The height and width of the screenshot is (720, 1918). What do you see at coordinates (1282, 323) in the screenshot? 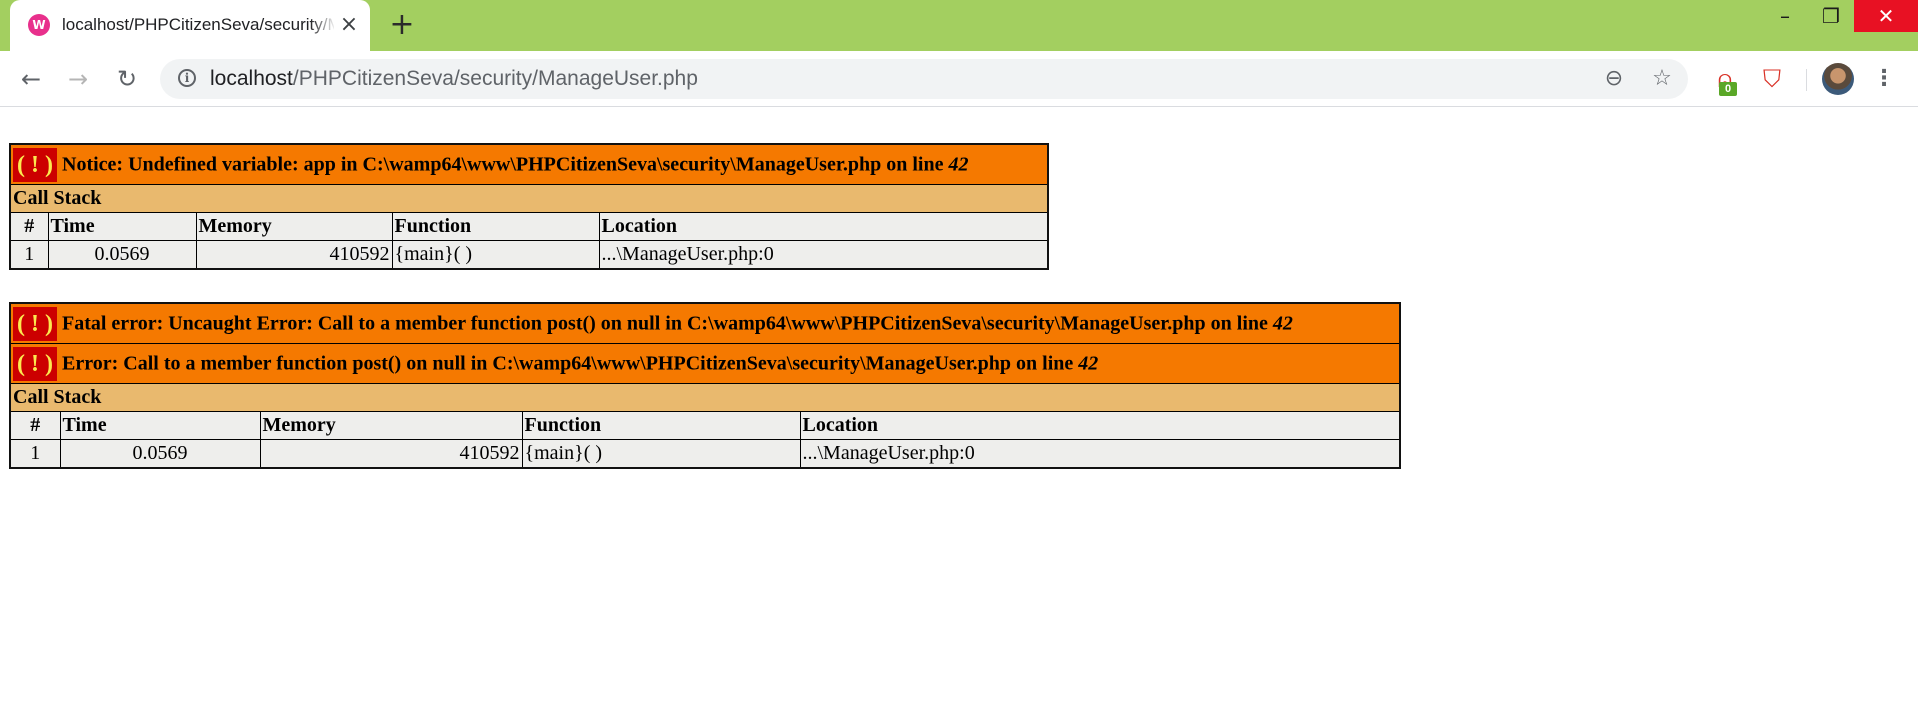
I see `fatal-line-number: 42` at bounding box center [1282, 323].